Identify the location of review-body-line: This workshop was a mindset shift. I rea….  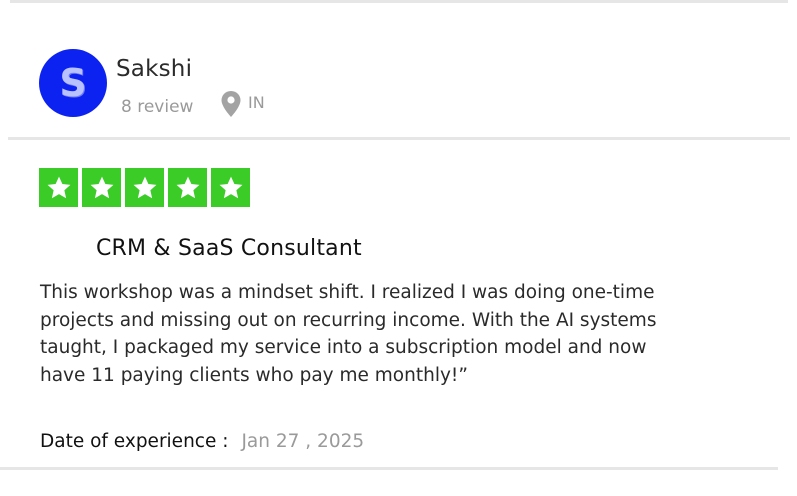
(347, 292).